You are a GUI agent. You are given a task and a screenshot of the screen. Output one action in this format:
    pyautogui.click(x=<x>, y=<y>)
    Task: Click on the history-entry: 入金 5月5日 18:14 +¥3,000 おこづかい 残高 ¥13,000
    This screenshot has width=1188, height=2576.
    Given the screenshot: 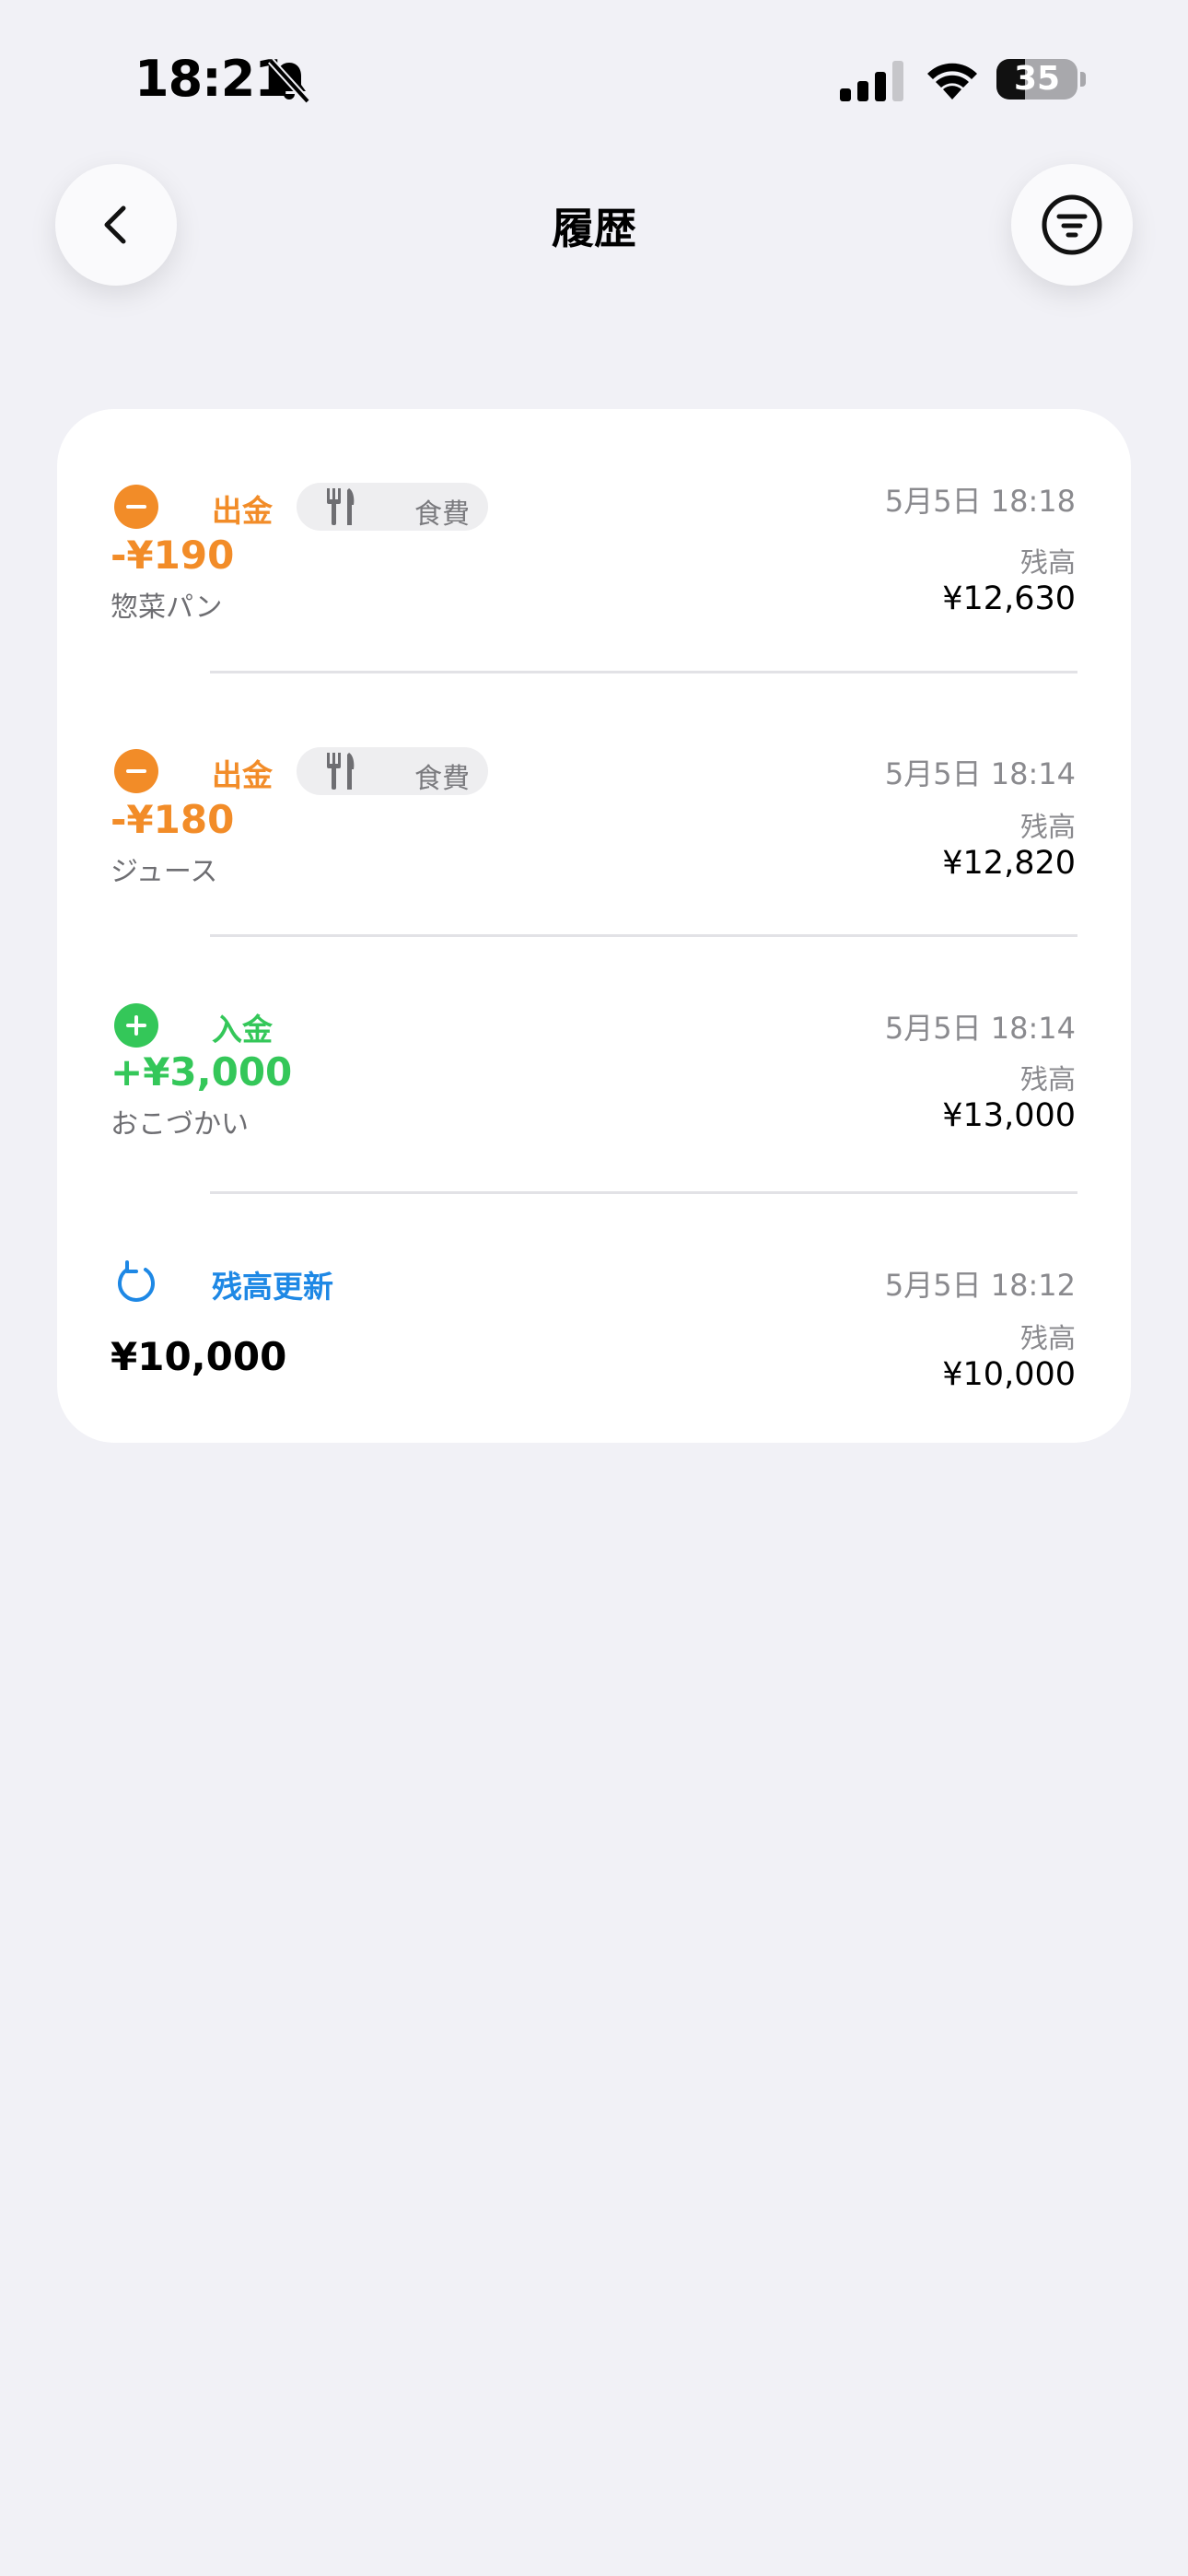 What is the action you would take?
    pyautogui.click(x=594, y=1065)
    